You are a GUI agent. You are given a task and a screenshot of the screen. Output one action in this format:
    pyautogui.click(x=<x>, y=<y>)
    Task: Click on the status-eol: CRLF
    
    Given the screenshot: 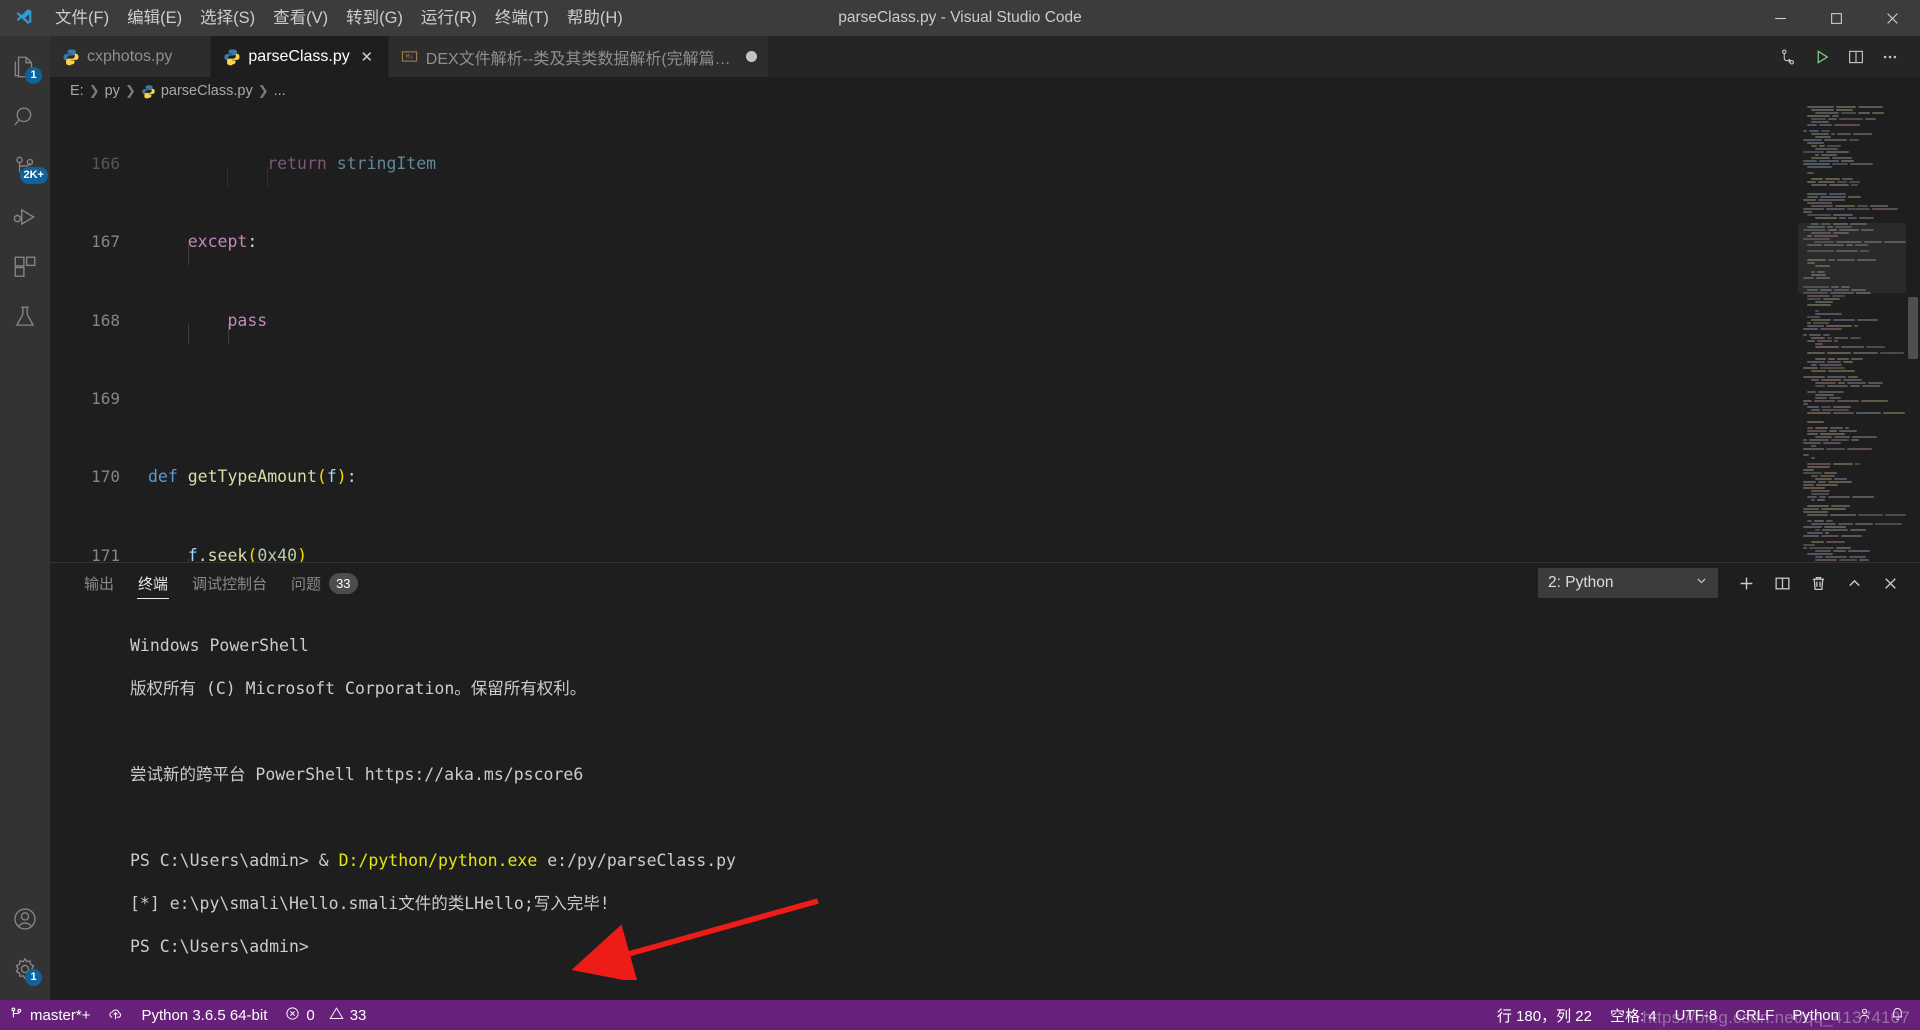 What is the action you would take?
    pyautogui.click(x=1754, y=1015)
    